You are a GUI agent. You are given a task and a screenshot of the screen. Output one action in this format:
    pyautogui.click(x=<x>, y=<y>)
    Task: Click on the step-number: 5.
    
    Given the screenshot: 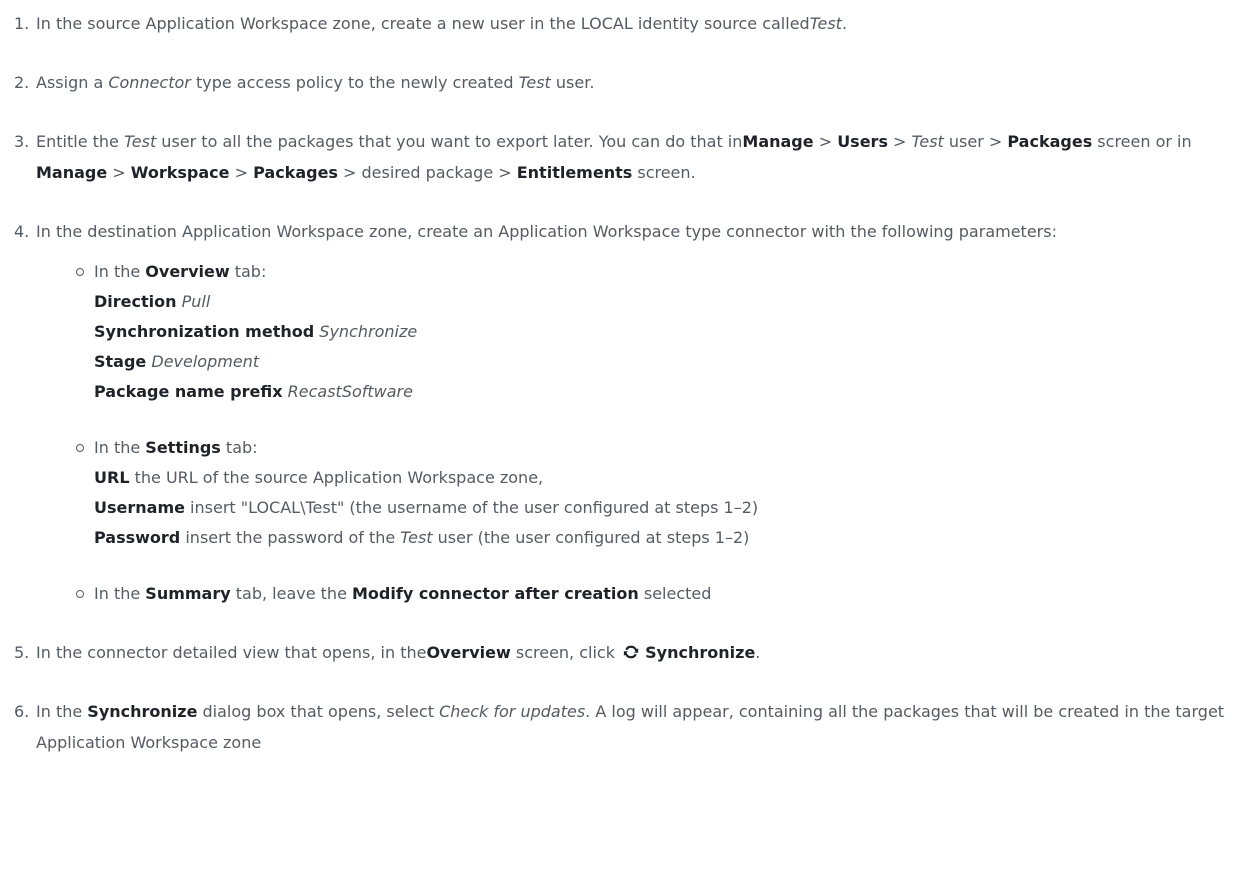 What is the action you would take?
    pyautogui.click(x=22, y=652)
    